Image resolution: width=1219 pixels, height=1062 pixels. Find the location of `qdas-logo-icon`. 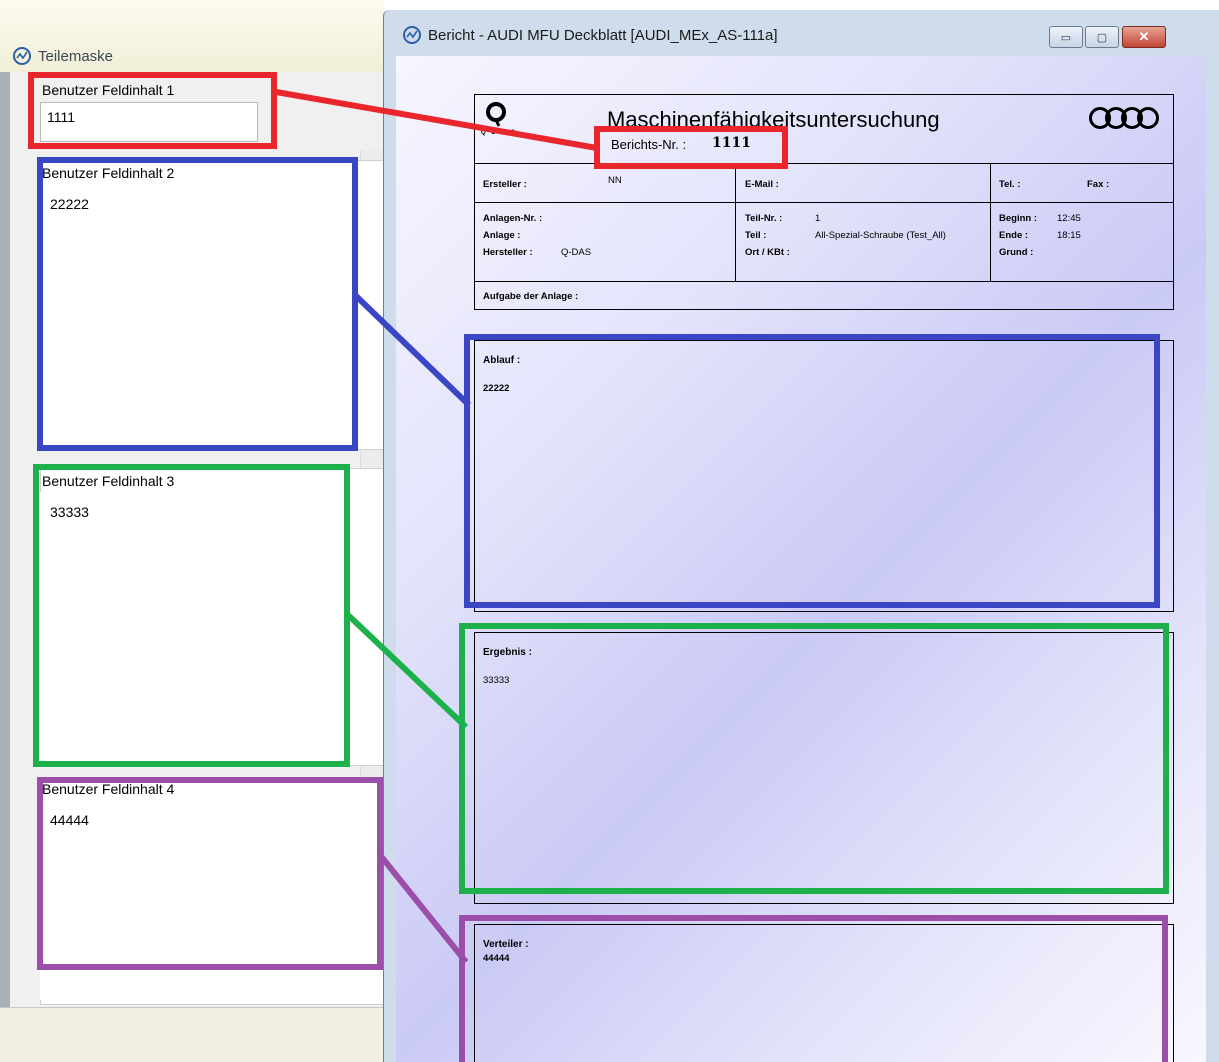

qdas-logo-icon is located at coordinates (496, 114).